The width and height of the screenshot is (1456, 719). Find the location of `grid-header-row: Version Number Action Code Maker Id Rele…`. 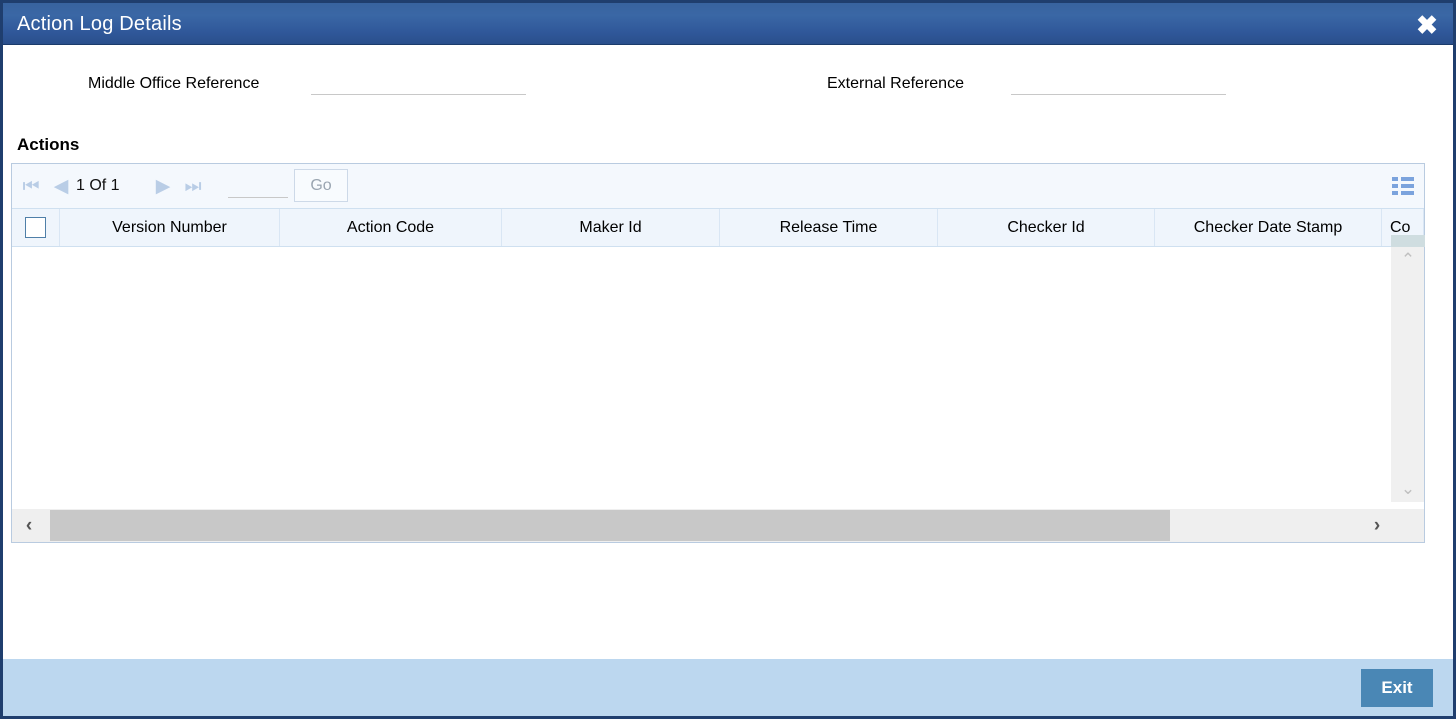

grid-header-row: Version Number Action Code Maker Id Rele… is located at coordinates (718, 228).